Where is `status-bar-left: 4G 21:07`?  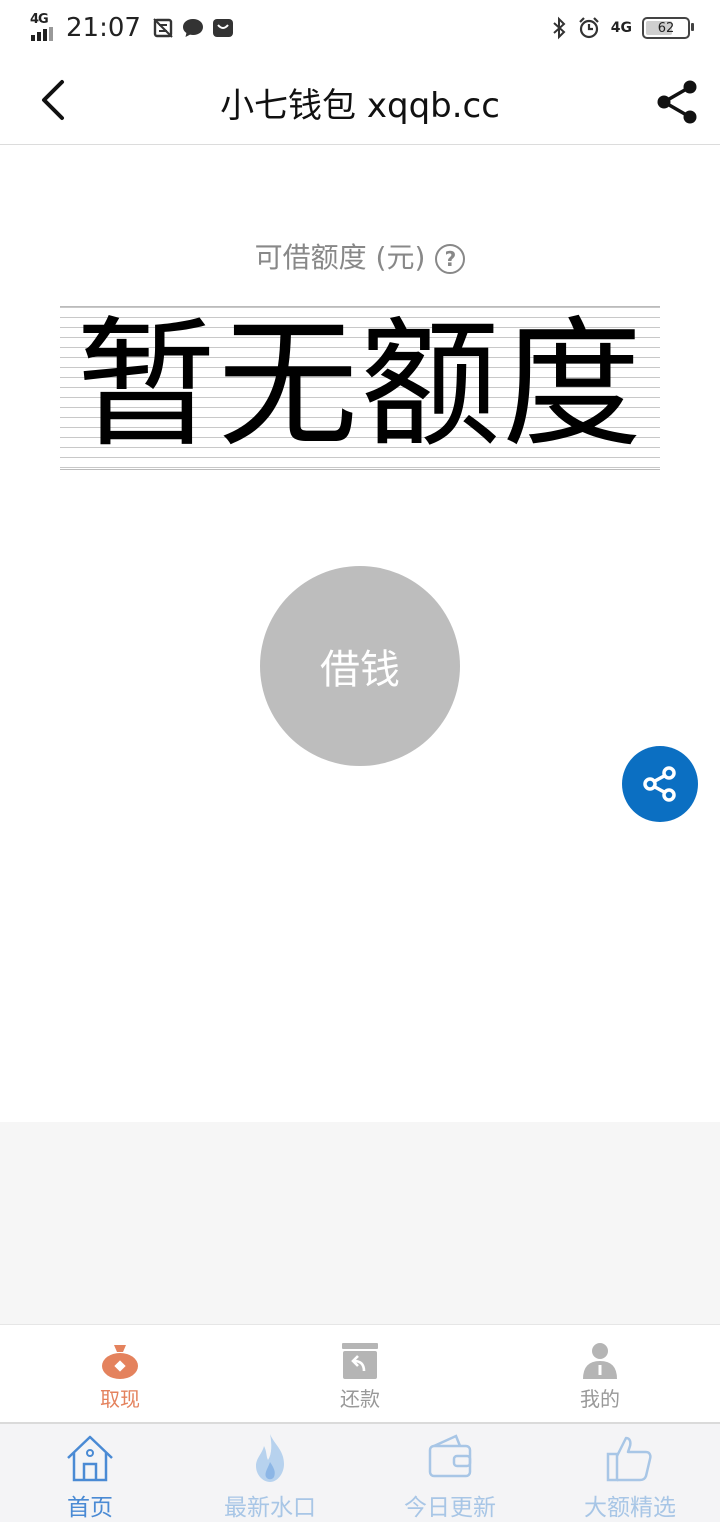 status-bar-left: 4G 21:07 is located at coordinates (135, 28).